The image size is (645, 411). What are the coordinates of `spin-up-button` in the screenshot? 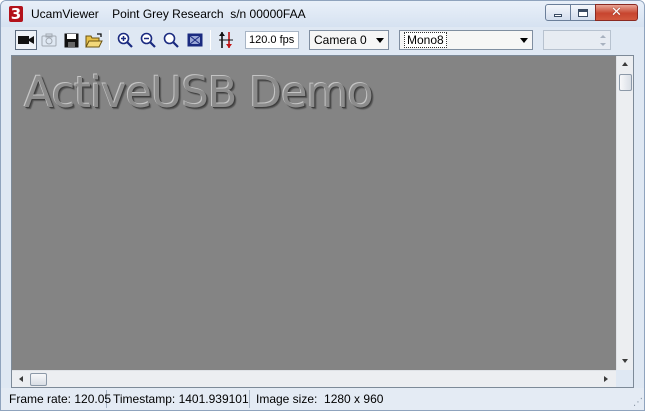 It's located at (602, 36).